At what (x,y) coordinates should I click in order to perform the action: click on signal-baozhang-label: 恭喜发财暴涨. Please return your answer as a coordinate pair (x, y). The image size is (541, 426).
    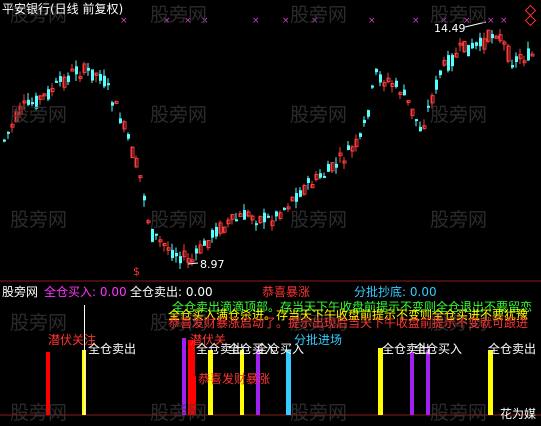
    Looking at the image, I should click on (234, 379).